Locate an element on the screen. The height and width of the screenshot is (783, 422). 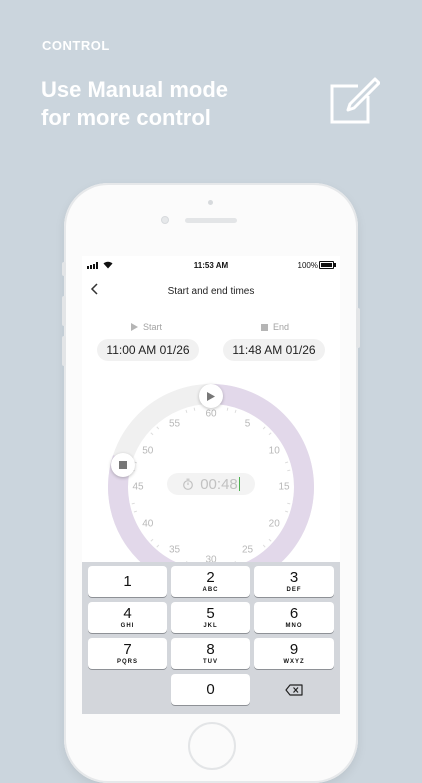
dial-number: 50 is located at coordinates (148, 450).